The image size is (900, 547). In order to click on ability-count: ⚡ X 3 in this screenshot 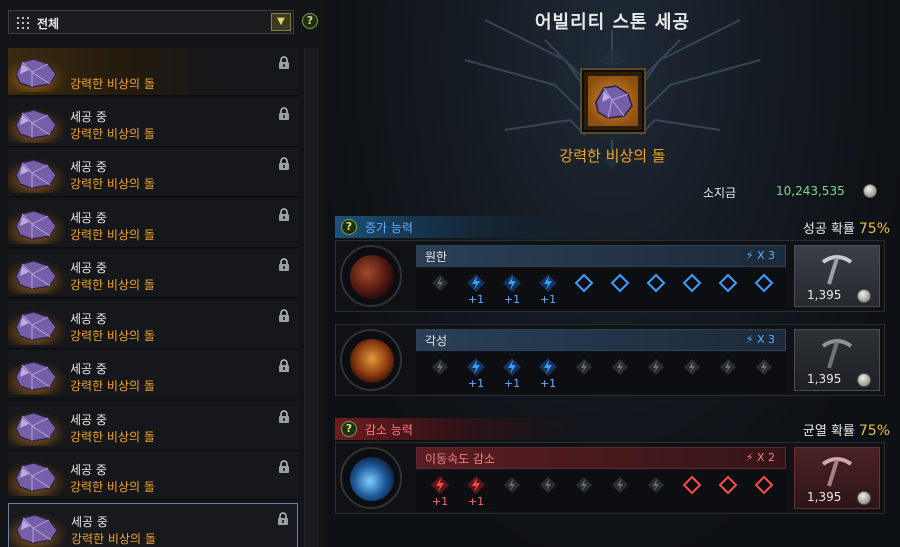, I will do `click(760, 255)`.